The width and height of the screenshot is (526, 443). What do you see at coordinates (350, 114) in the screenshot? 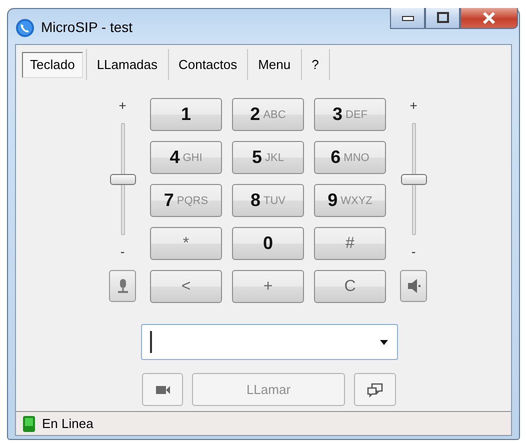
I see `dial-key: 3 DEF` at bounding box center [350, 114].